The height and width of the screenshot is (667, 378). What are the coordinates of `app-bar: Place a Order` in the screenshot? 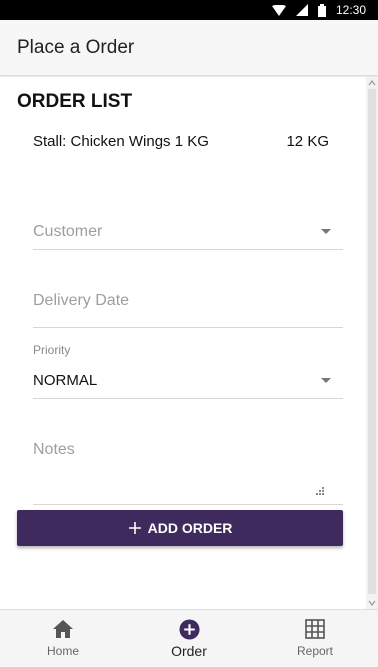 It's located at (189, 48).